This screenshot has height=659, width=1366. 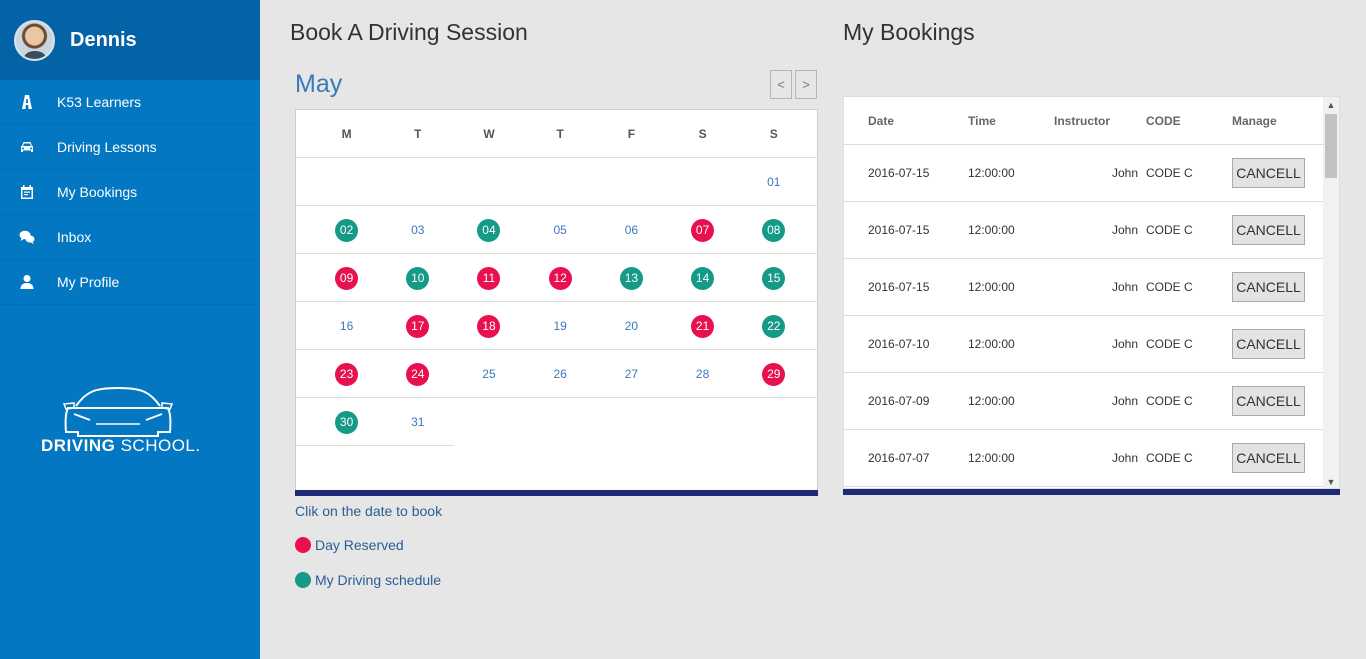 What do you see at coordinates (560, 374) in the screenshot?
I see `calendar-day: 26` at bounding box center [560, 374].